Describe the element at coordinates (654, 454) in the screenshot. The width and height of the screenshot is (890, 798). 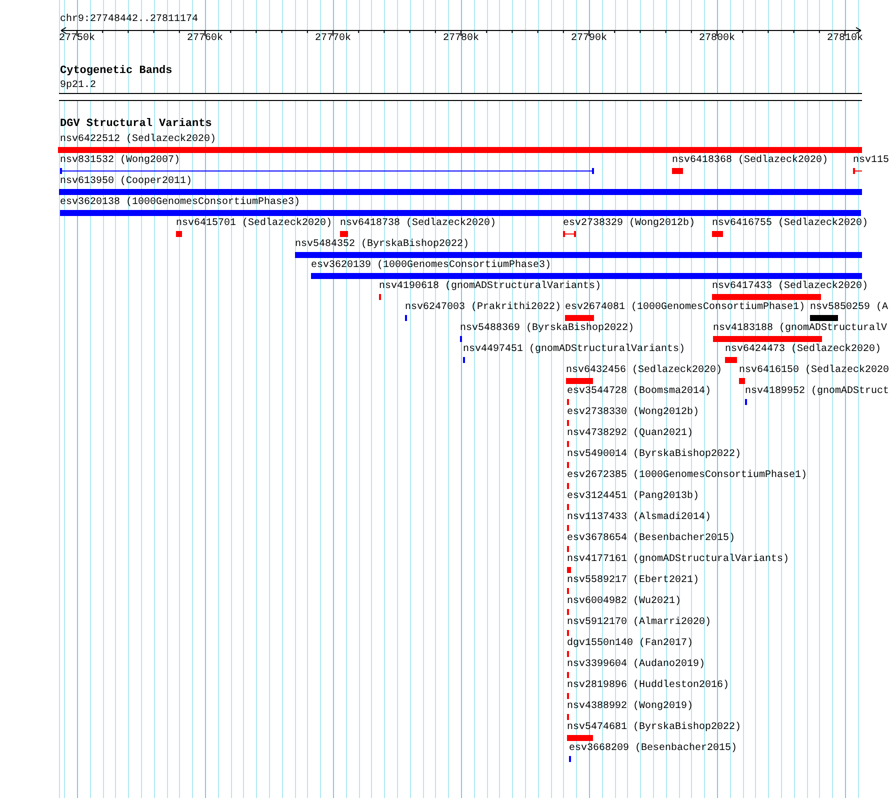
I see `feature-label: nsv5490014 (ByrskaBishop2022)` at that location.